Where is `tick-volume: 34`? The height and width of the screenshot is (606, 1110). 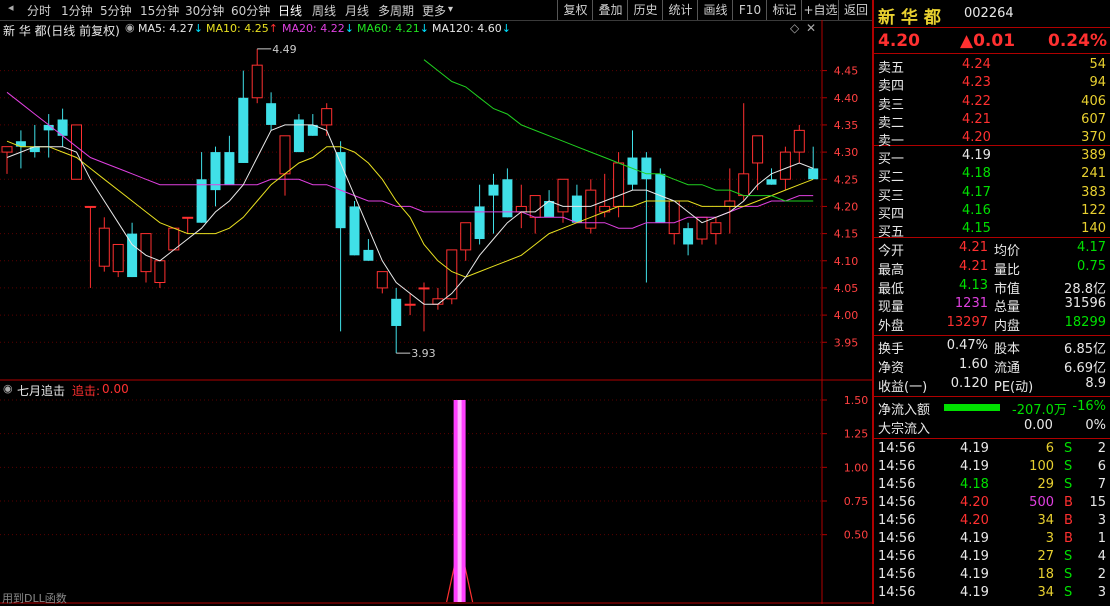
tick-volume: 34 is located at coordinates (1045, 520).